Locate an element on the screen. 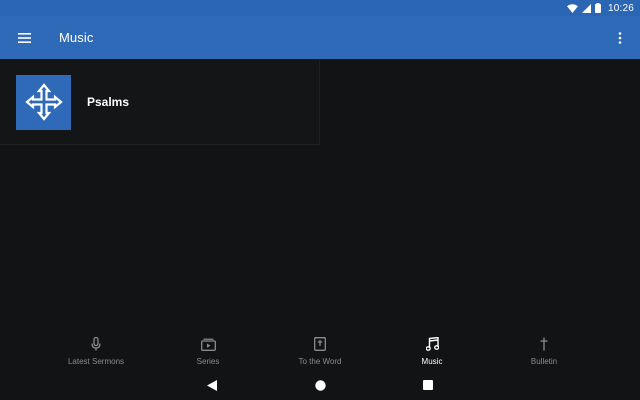 Image resolution: width=640 pixels, height=400 pixels. recents-icon is located at coordinates (428, 385).